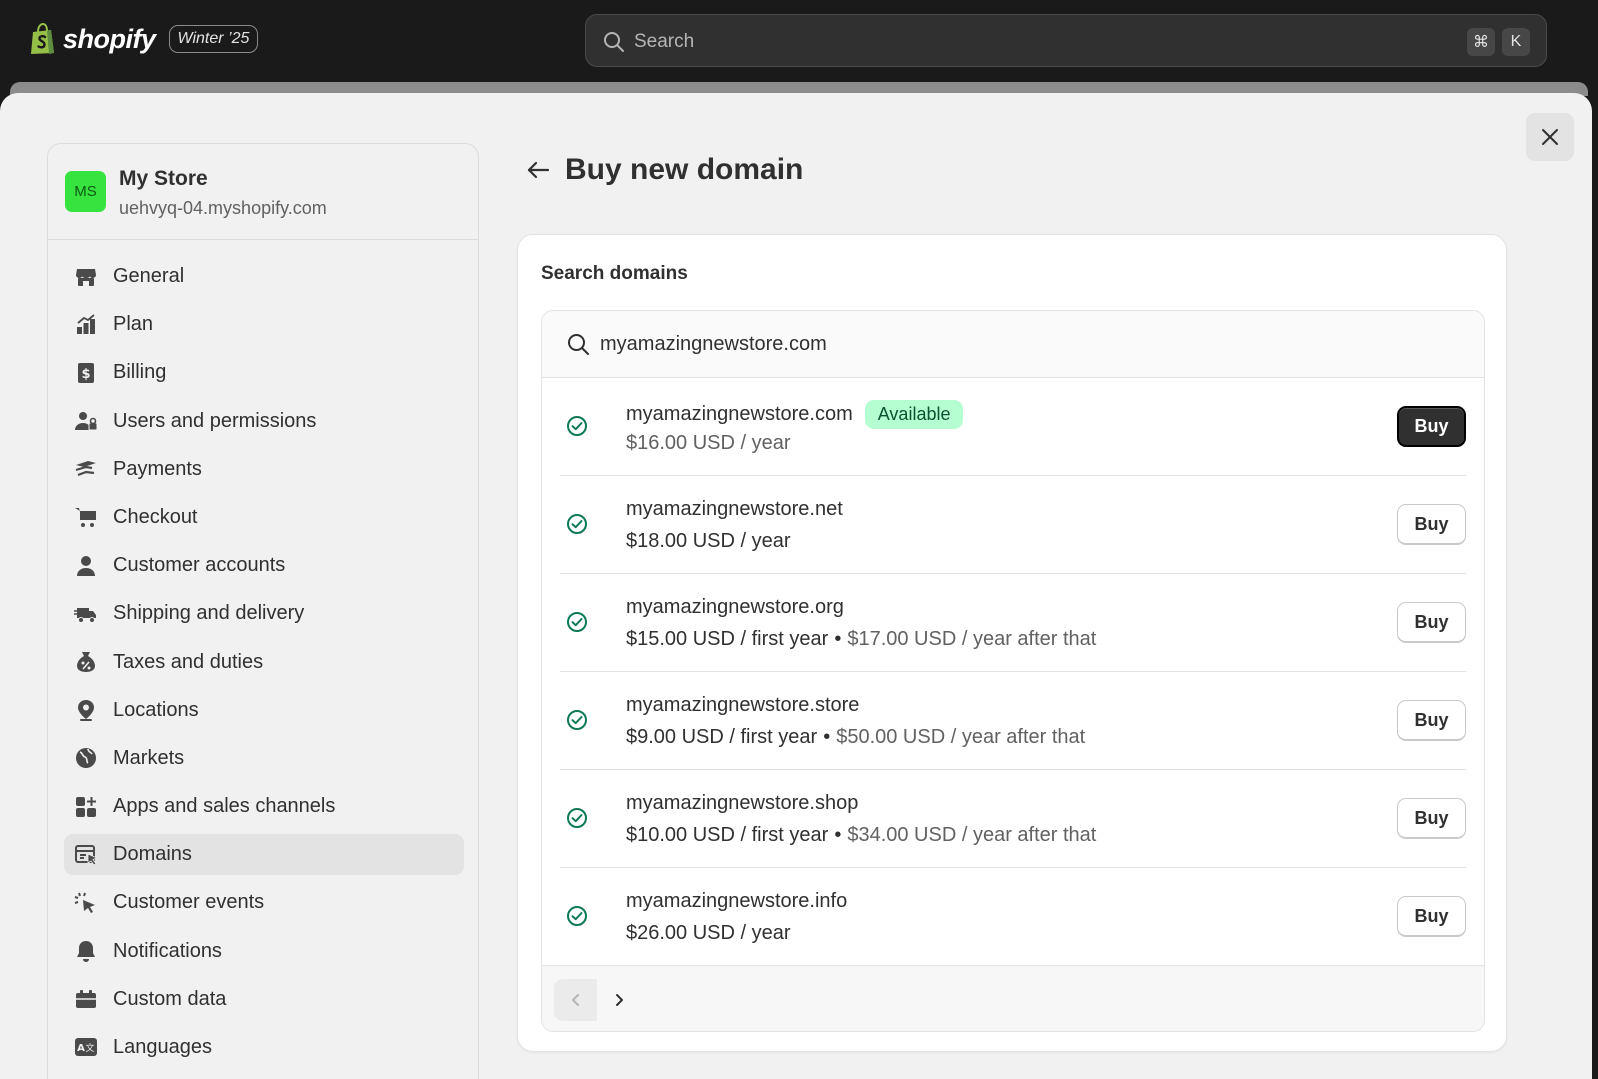  What do you see at coordinates (89, 1048) in the screenshot?
I see `svg-text: 文` at bounding box center [89, 1048].